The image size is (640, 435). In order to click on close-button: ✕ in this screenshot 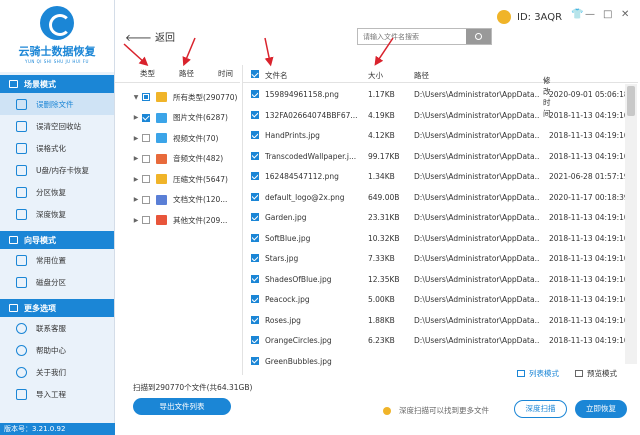, I will do `click(625, 14)`.